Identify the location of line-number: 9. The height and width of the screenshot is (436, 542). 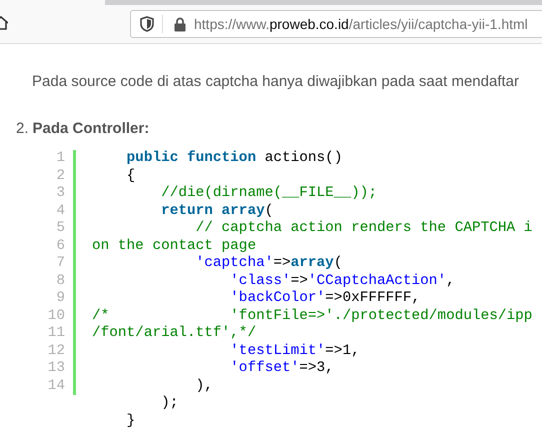
(60, 299).